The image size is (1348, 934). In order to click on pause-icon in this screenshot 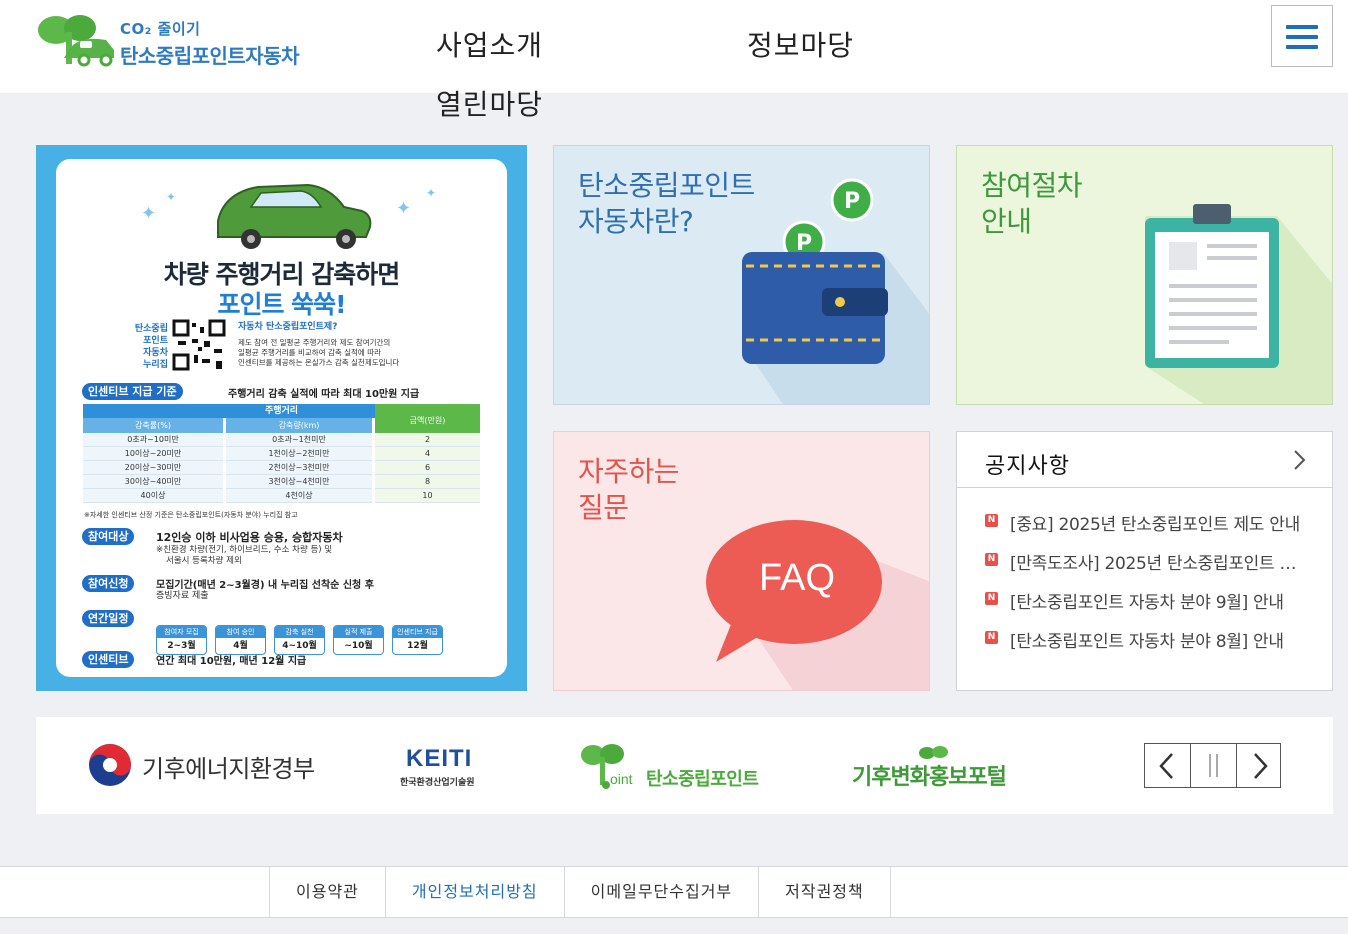, I will do `click(1213, 765)`.